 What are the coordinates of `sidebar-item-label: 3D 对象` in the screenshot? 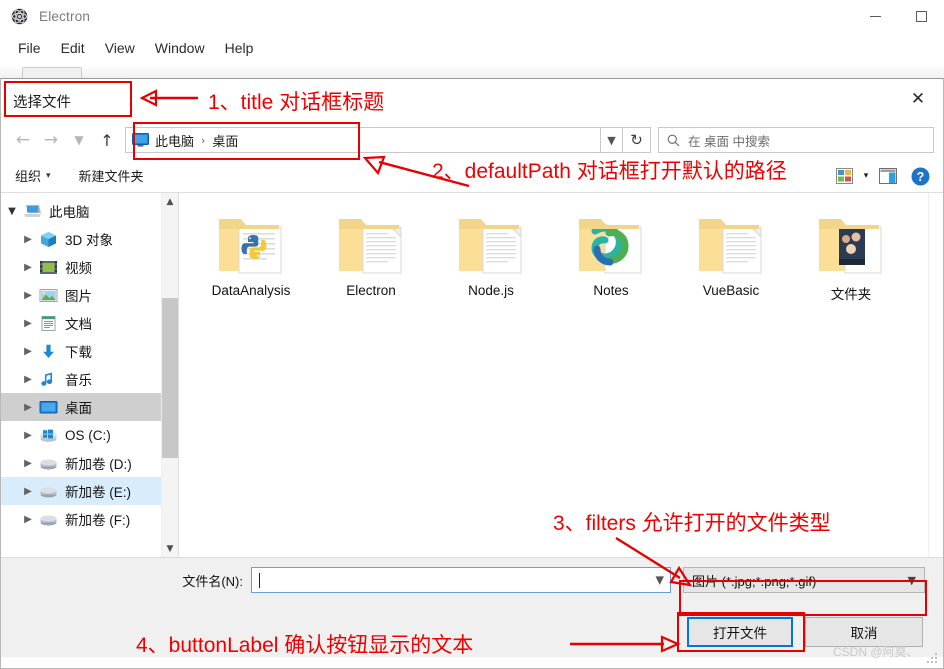 It's located at (89, 240).